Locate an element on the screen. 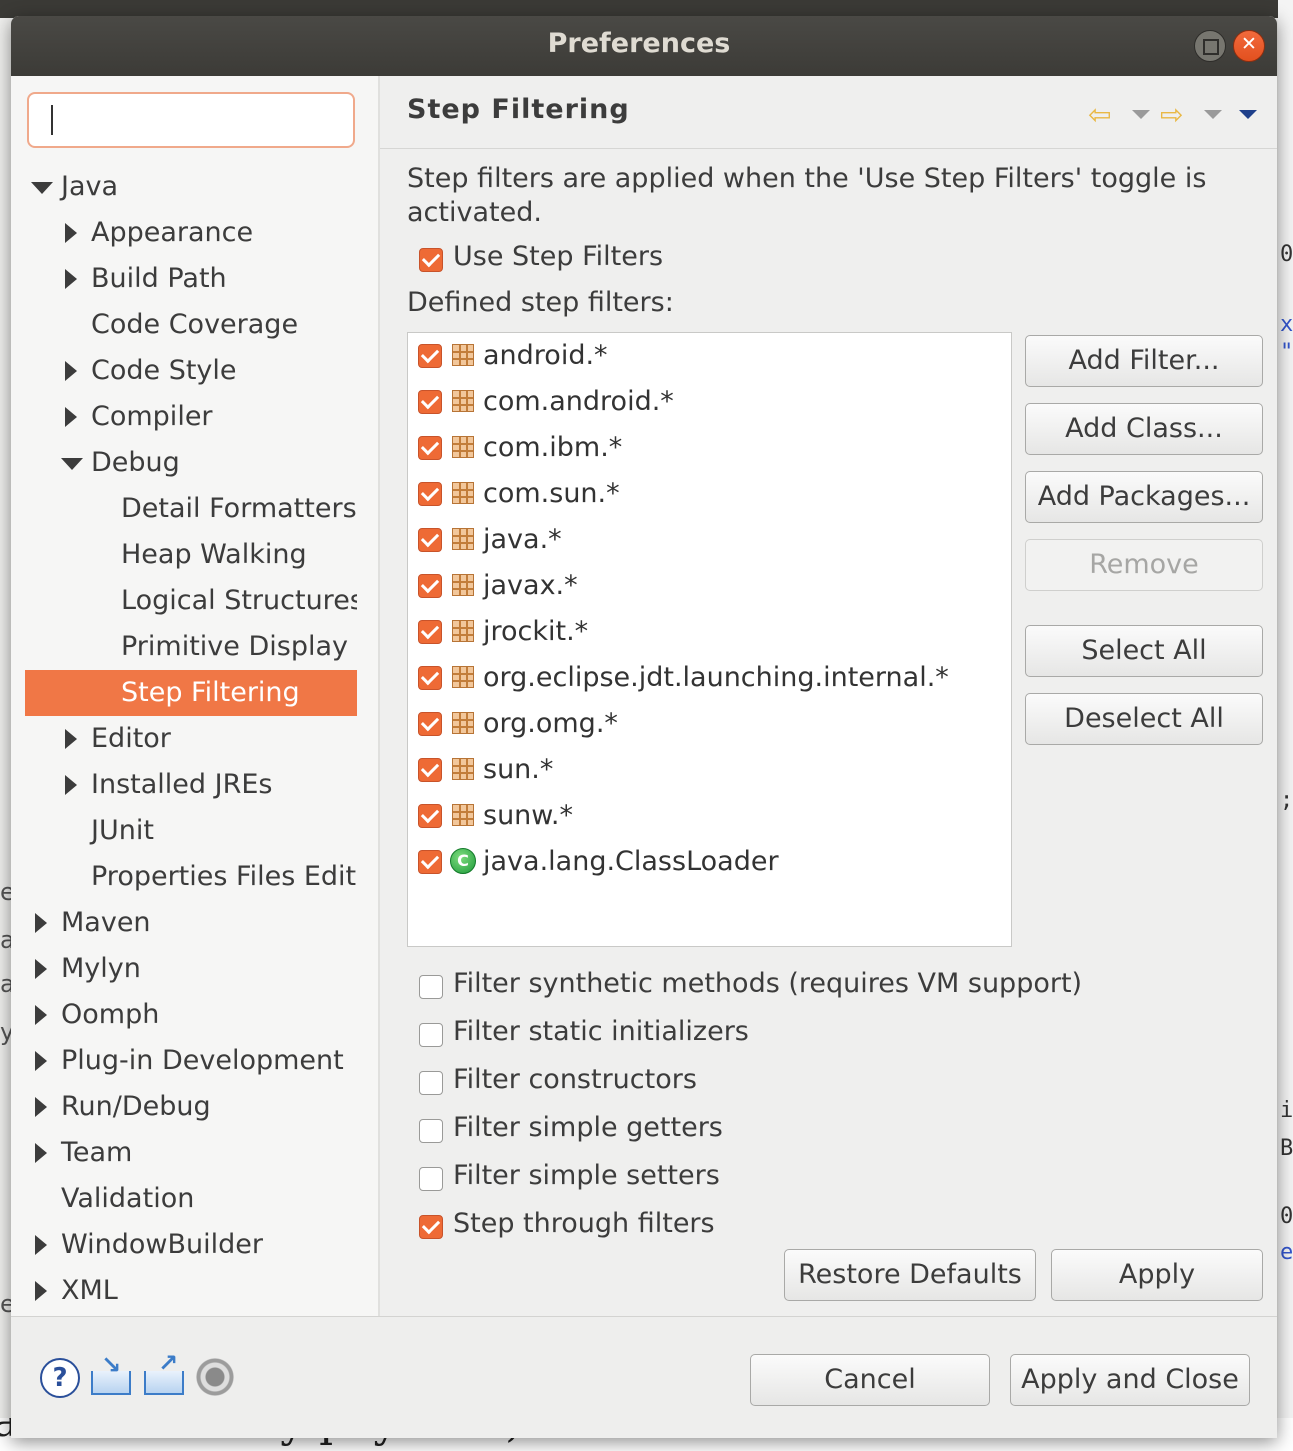  titlebar: Preferences is located at coordinates (644, 46).